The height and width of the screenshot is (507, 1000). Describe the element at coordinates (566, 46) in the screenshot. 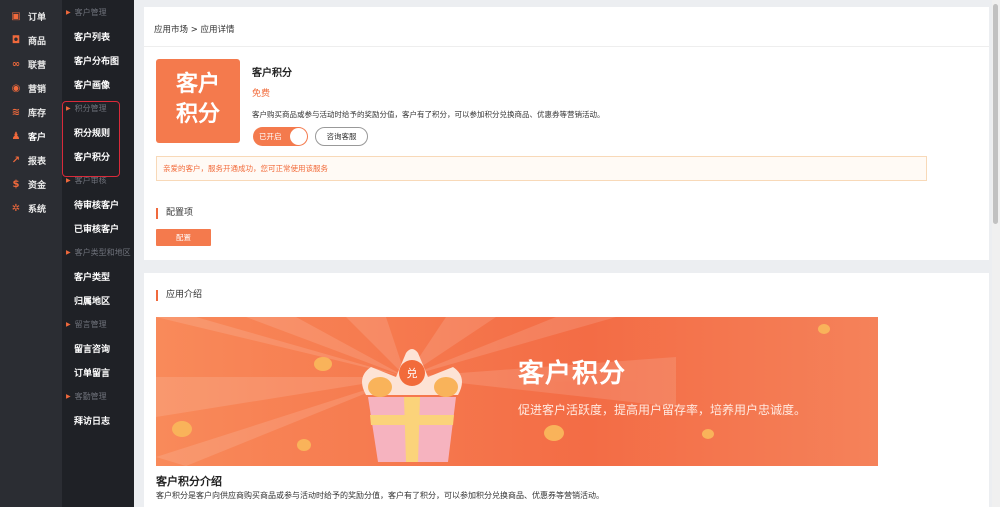

I see `divider` at that location.